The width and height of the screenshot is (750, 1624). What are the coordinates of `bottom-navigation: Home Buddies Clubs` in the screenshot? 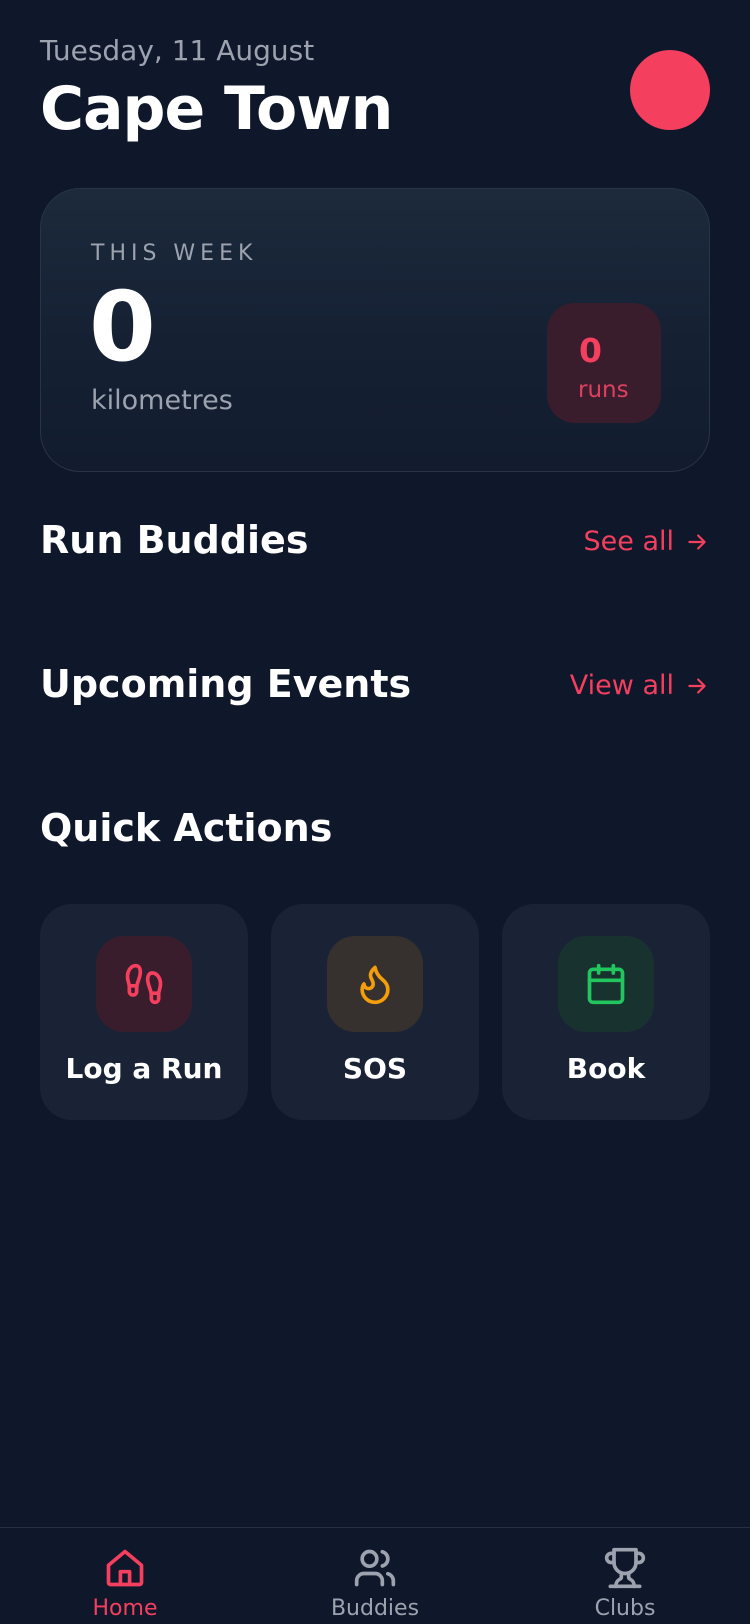 It's located at (375, 1575).